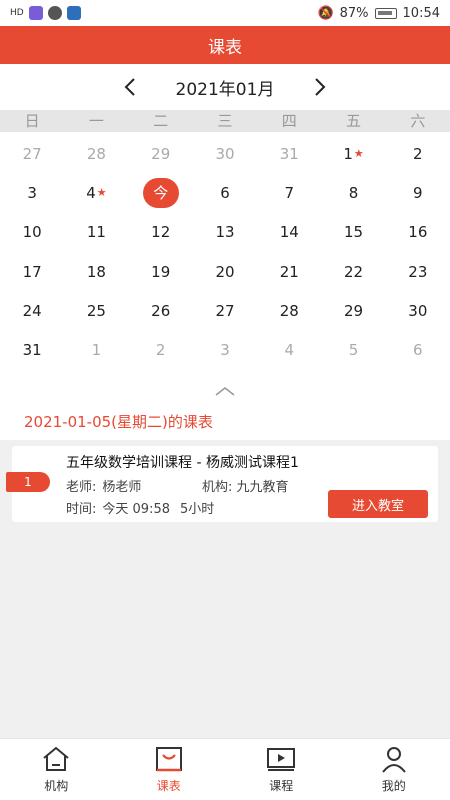 The image size is (450, 800). What do you see at coordinates (130, 87) in the screenshot?
I see `chevron-left-icon` at bounding box center [130, 87].